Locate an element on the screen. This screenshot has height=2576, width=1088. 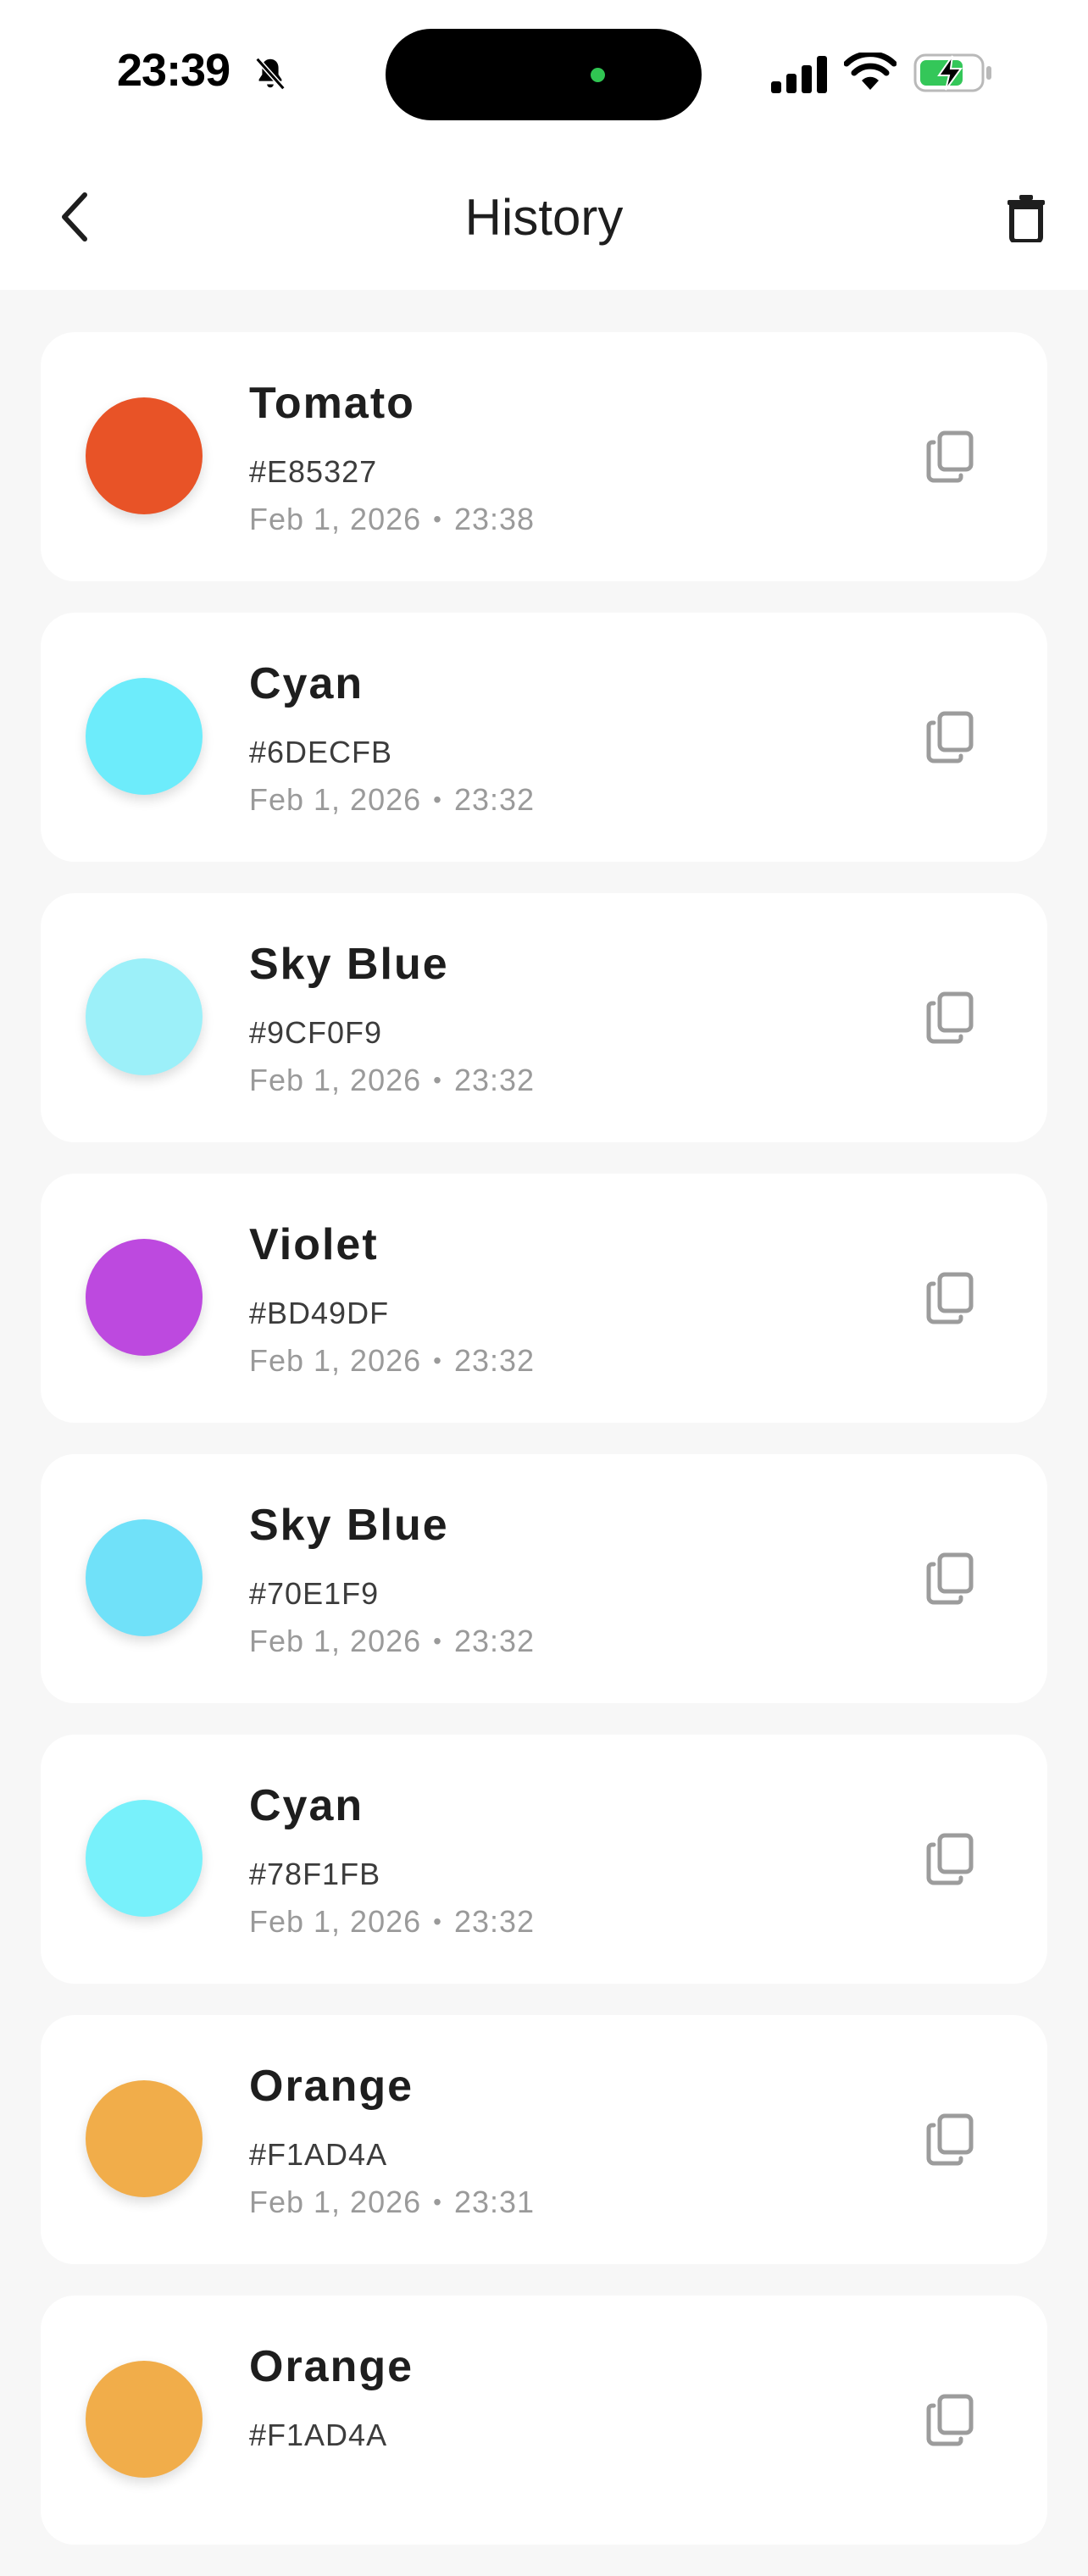
trash-icon is located at coordinates (1026, 218).